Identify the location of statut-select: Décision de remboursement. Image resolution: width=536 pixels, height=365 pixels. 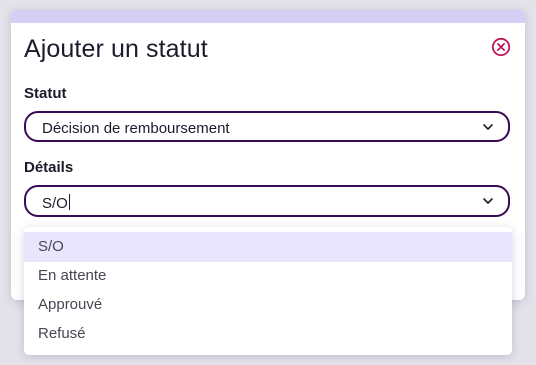
(267, 126).